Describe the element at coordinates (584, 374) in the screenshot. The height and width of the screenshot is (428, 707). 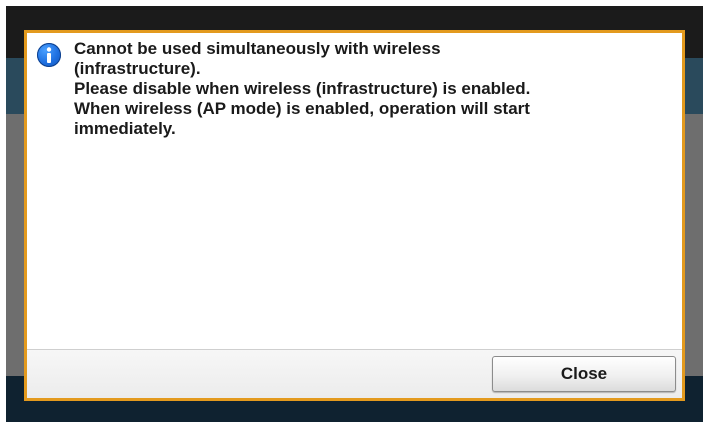
I see `close-button: Close` at that location.